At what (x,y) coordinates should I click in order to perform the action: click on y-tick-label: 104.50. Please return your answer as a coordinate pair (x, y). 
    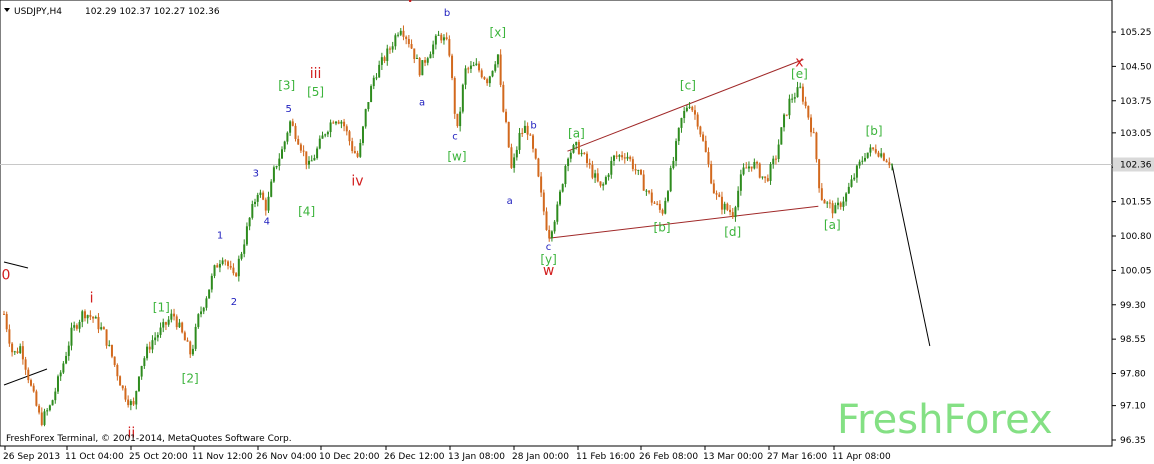
    Looking at the image, I should click on (1136, 67).